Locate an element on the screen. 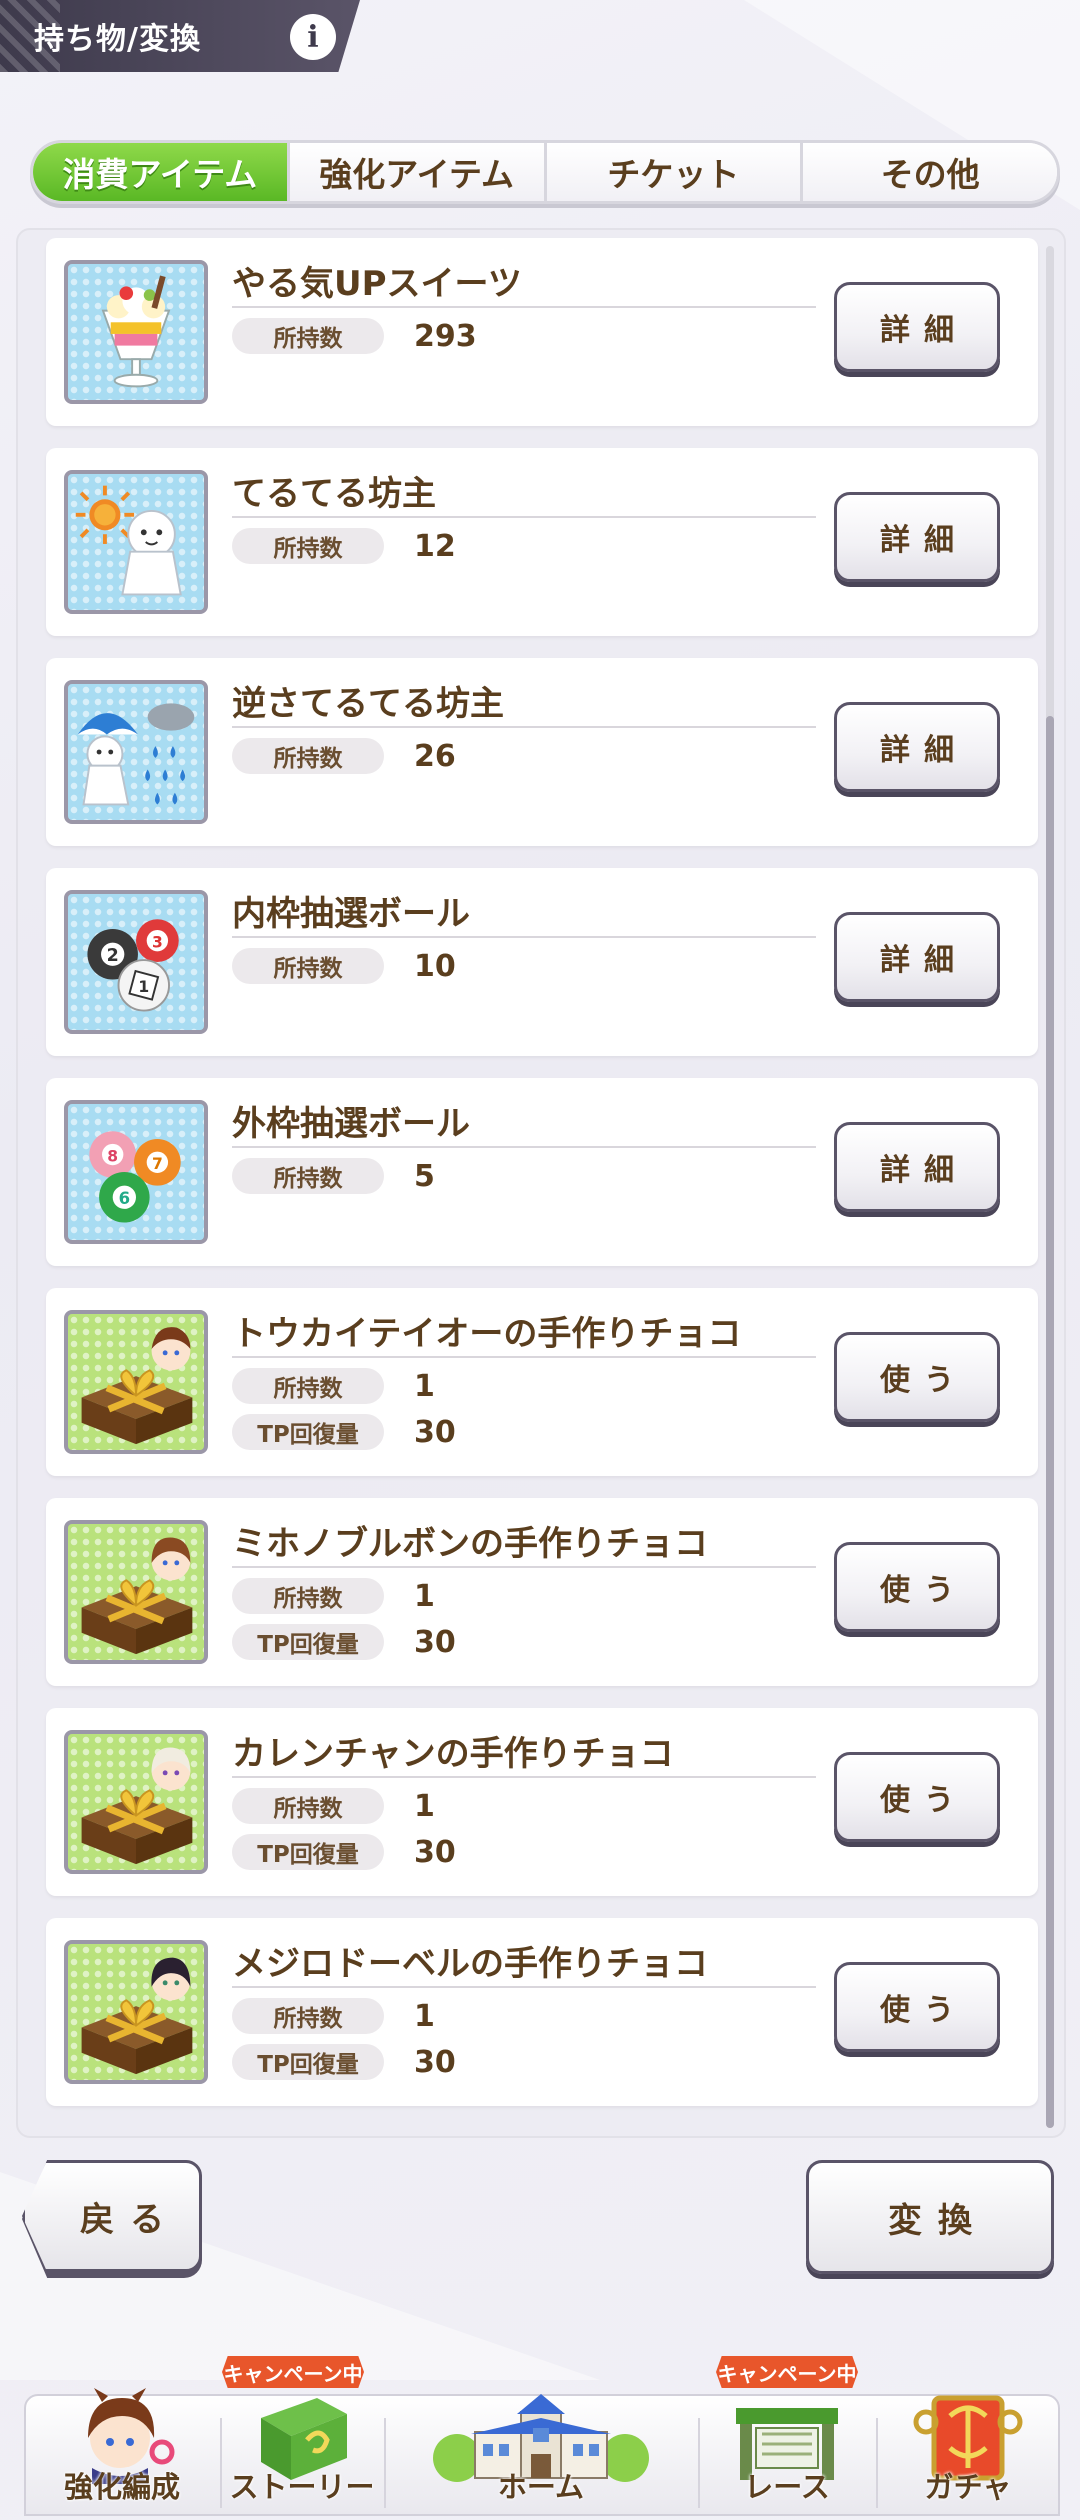 This screenshot has height=2520, width=1080. scrollbar-thumb is located at coordinates (1050, 1422).